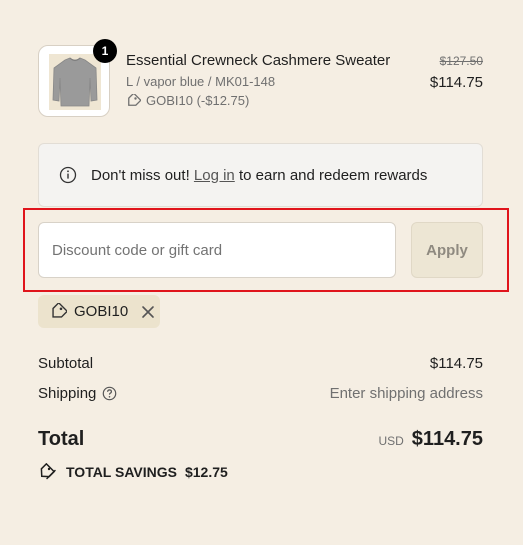  Describe the element at coordinates (140, 175) in the screenshot. I see `rewards-prefix: Don't miss out!` at that location.